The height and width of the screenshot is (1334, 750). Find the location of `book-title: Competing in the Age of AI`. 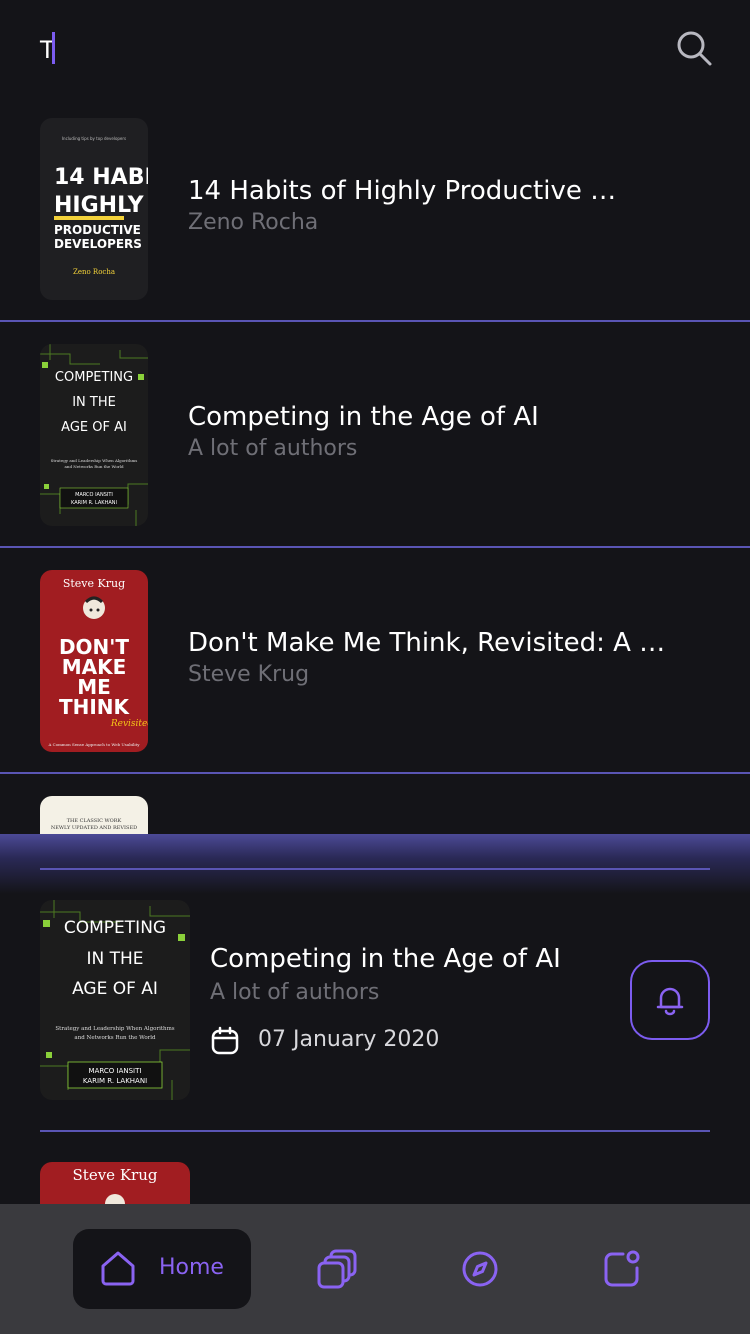

book-title: Competing in the Age of AI is located at coordinates (363, 417).